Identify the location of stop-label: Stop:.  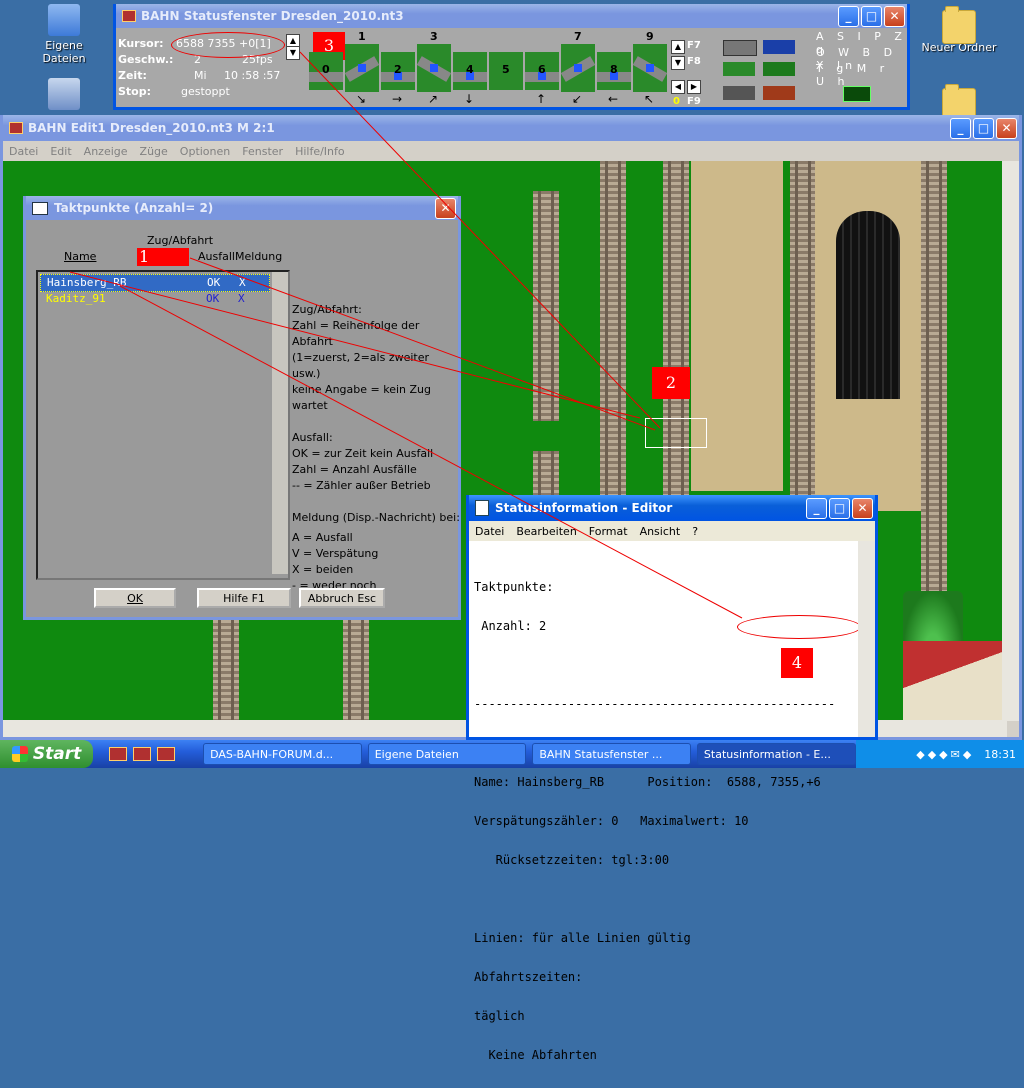
(134, 91).